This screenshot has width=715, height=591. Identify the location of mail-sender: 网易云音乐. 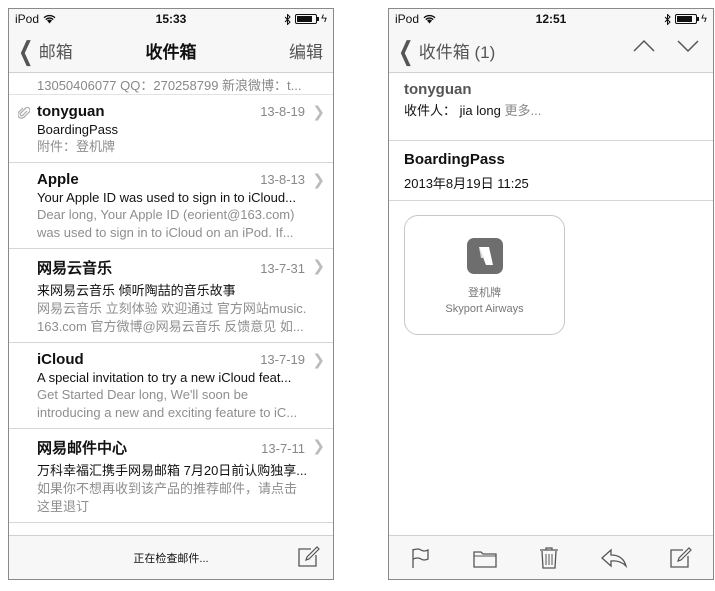
(75, 268).